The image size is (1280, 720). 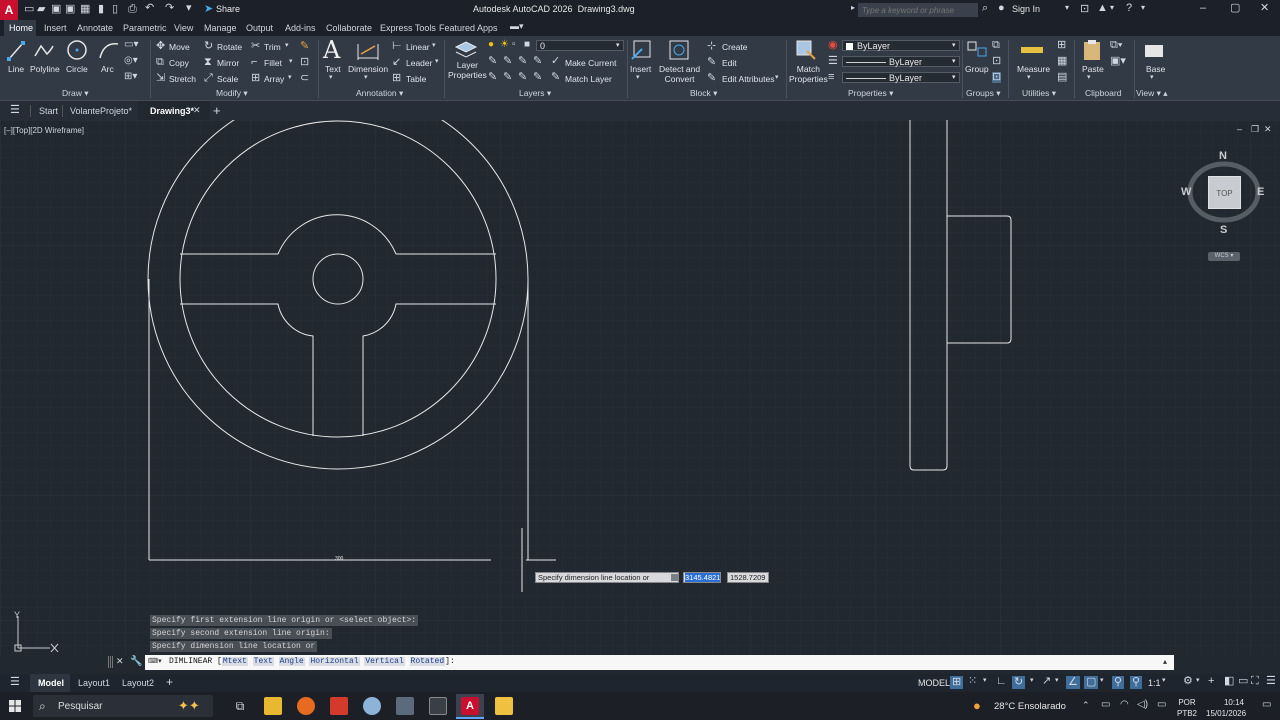 I want to click on linear-button: Linear, so click(x=418, y=47).